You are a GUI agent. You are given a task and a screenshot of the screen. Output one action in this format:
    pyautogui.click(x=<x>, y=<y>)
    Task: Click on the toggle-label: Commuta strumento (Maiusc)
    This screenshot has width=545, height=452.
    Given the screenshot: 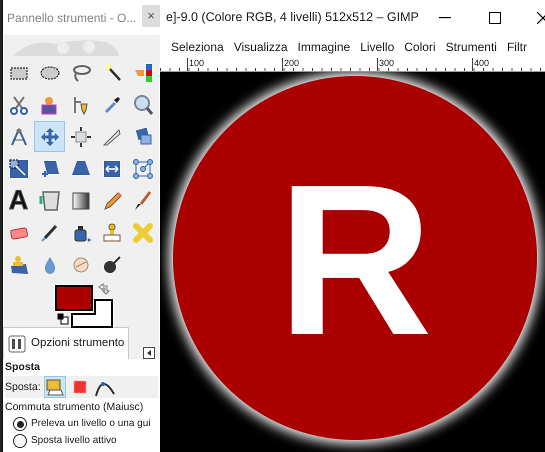 What is the action you would take?
    pyautogui.click(x=74, y=407)
    